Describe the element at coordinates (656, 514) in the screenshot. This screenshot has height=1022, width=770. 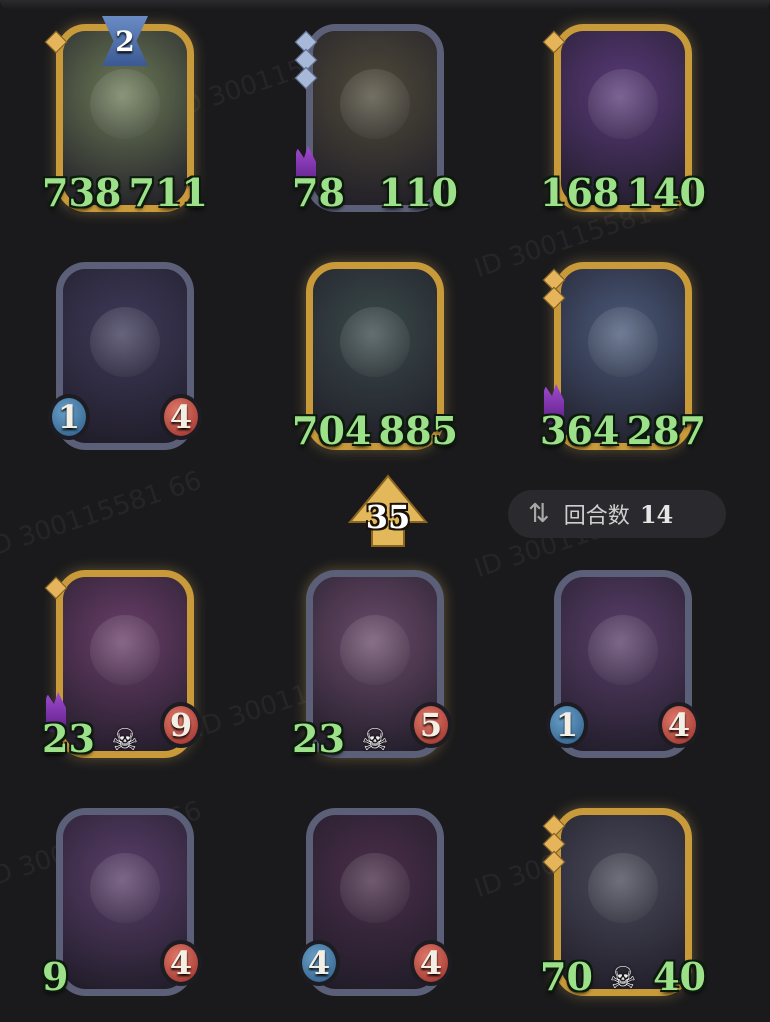
I see `round-value: 14` at that location.